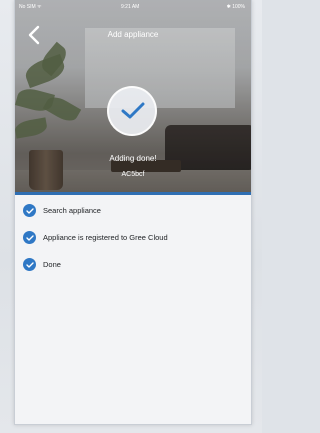 This screenshot has height=433, width=320. What do you see at coordinates (133, 174) in the screenshot?
I see `device-name: AC5bcf` at bounding box center [133, 174].